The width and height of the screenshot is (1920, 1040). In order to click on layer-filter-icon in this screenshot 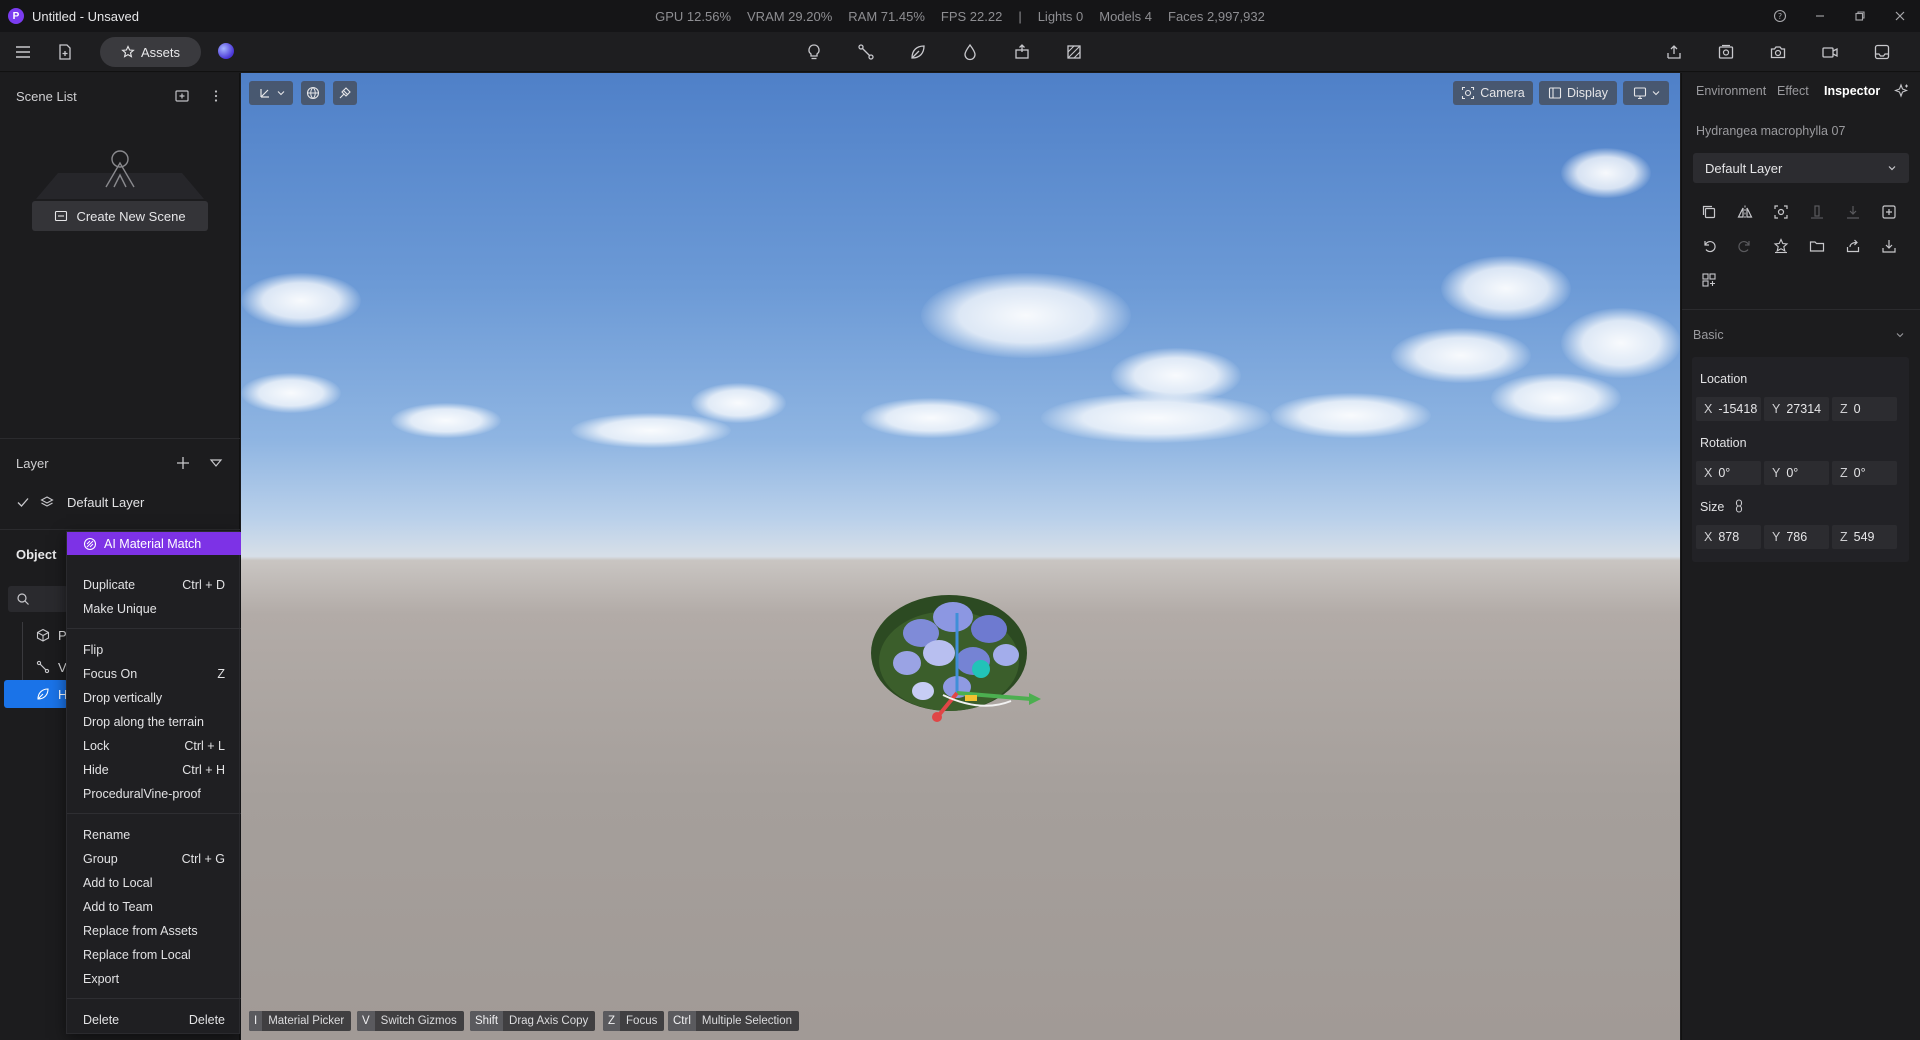, I will do `click(216, 463)`.